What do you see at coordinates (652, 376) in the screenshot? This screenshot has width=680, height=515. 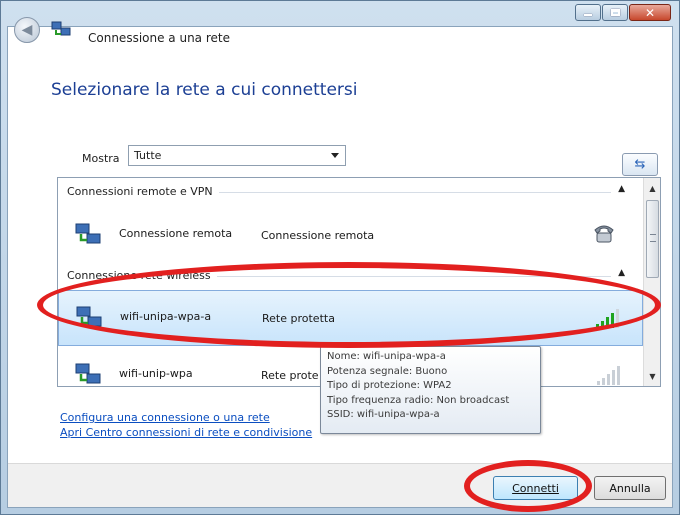 I see `scroll-down-button: ▼` at bounding box center [652, 376].